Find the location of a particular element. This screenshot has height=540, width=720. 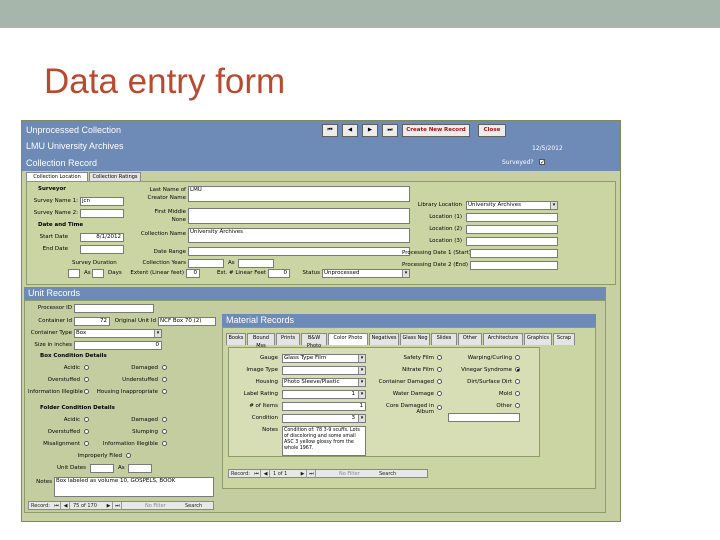

close-button: Close is located at coordinates (492, 130).